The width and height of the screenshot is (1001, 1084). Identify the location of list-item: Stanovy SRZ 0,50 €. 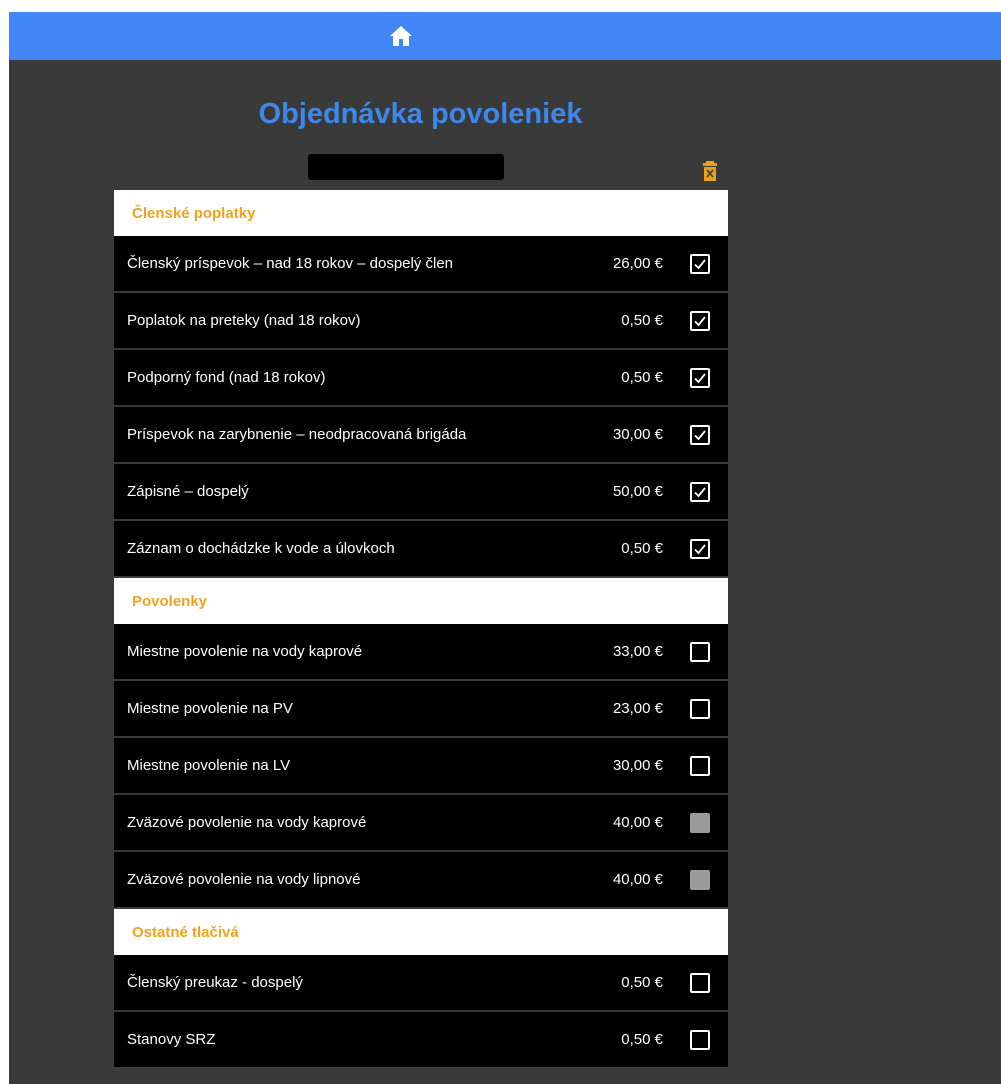
(421, 1040).